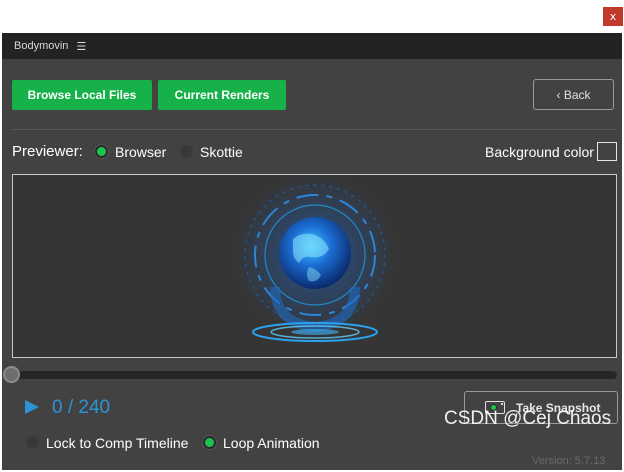 This screenshot has height=472, width=624. I want to click on browser-radio, so click(101, 151).